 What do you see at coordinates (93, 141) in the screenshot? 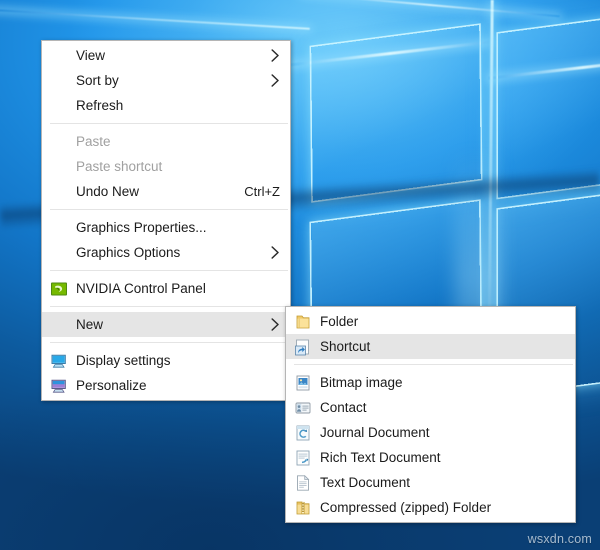
I see `menu-item-label: Paste` at bounding box center [93, 141].